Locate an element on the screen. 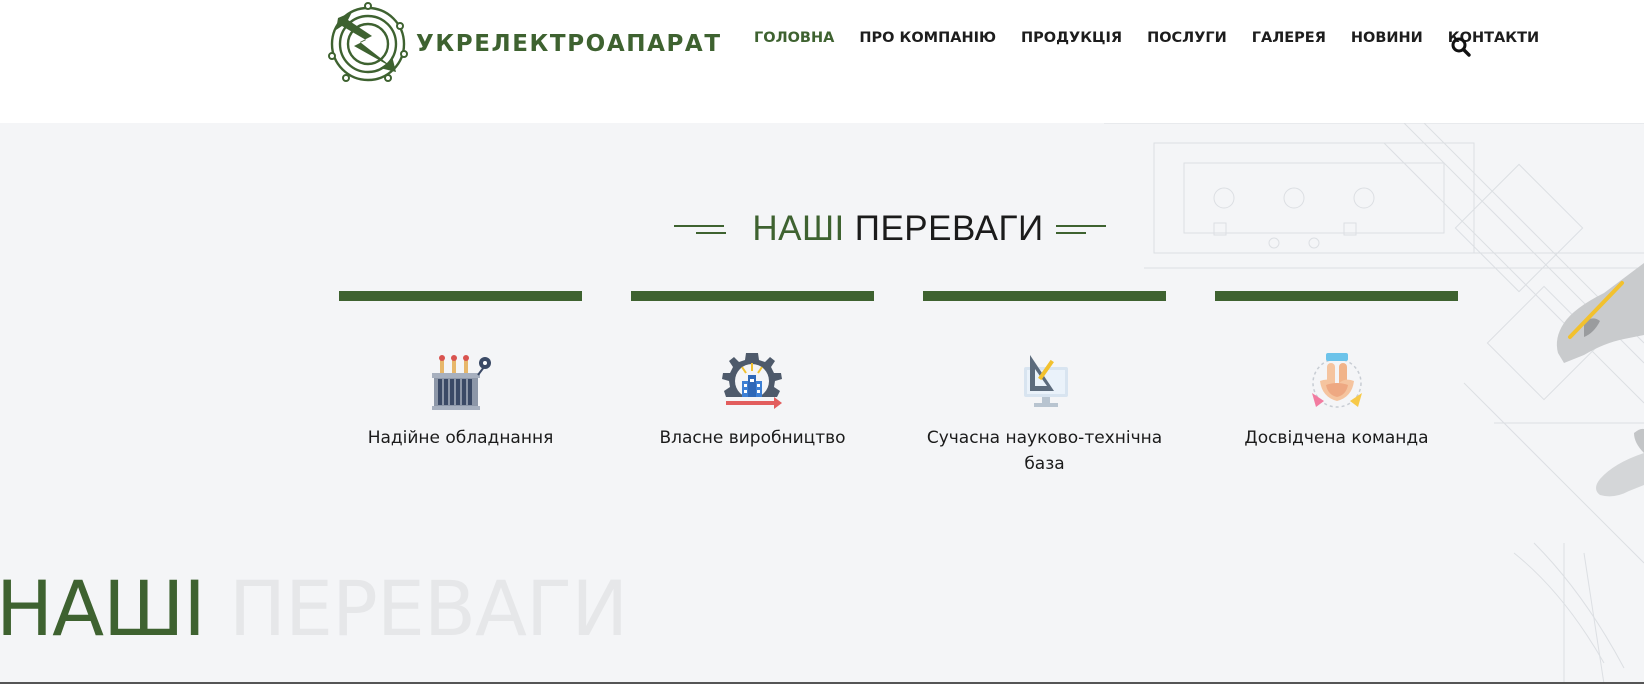 Image resolution: width=1644 pixels, height=684 pixels. section-title: НАШІ ПЕРЕВАГИ is located at coordinates (822, 227).